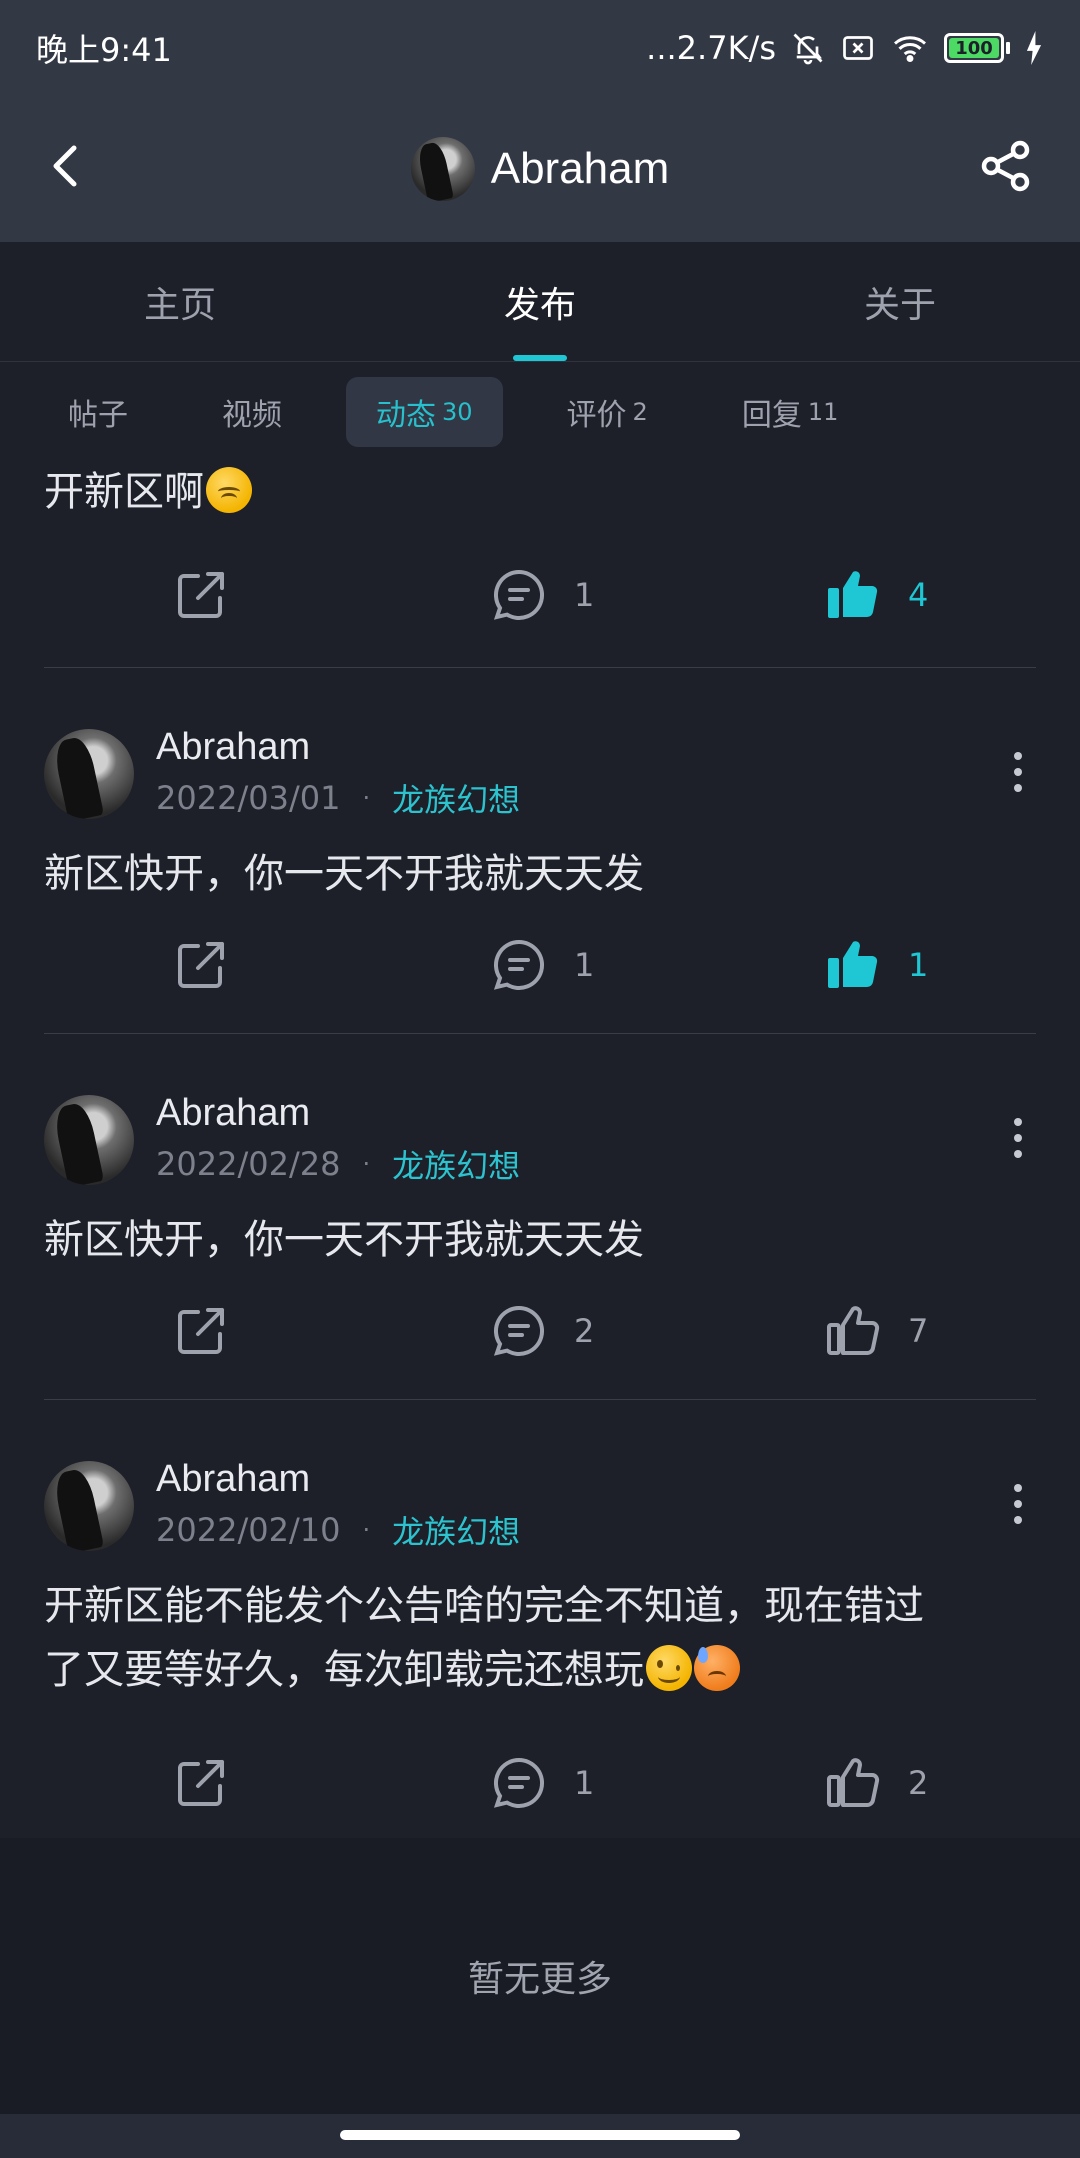 Image resolution: width=1080 pixels, height=2158 pixels. What do you see at coordinates (717, 1668) in the screenshot?
I see `sweat-emoji-icon` at bounding box center [717, 1668].